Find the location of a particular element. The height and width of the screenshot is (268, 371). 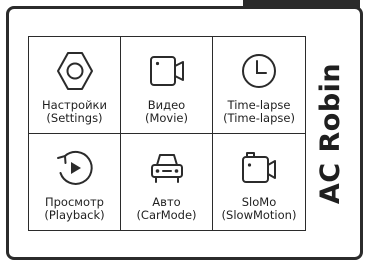

playback-icon is located at coordinates (75, 168).